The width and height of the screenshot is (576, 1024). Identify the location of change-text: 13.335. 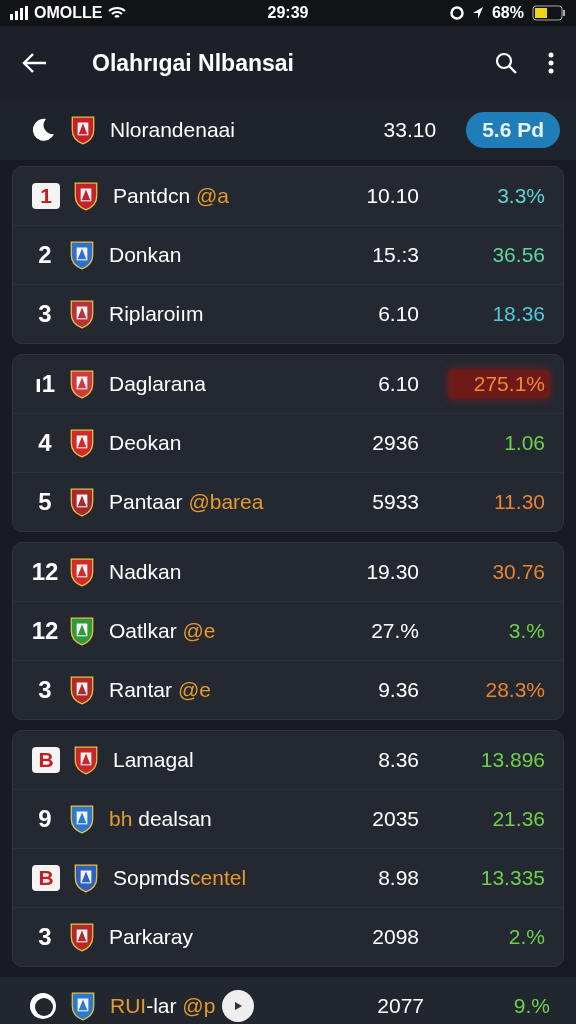
(512, 878).